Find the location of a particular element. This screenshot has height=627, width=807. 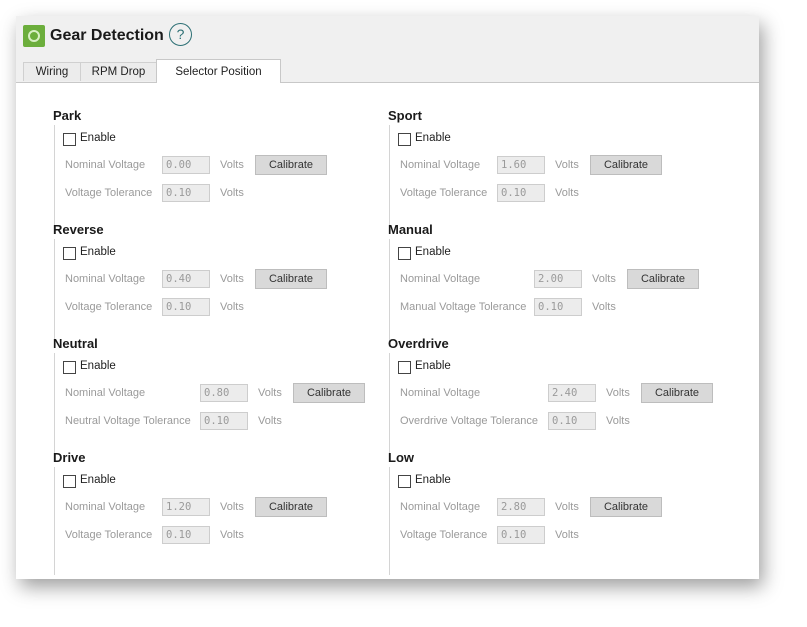

sport-nominal-unit: Volts is located at coordinates (567, 165).